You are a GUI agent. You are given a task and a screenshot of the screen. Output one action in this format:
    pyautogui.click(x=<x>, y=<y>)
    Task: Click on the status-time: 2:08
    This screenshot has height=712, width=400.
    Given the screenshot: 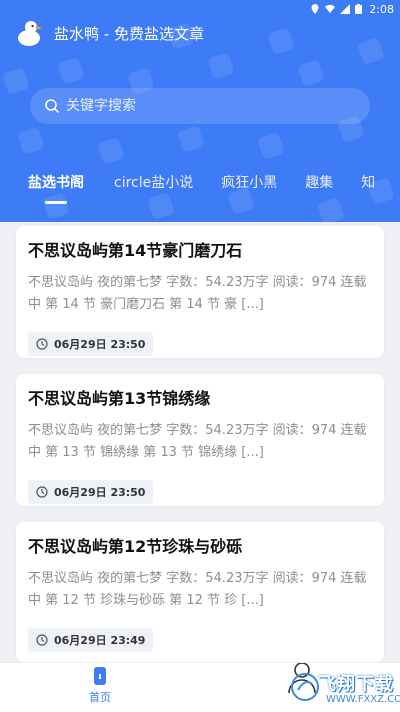 What is the action you would take?
    pyautogui.click(x=381, y=9)
    